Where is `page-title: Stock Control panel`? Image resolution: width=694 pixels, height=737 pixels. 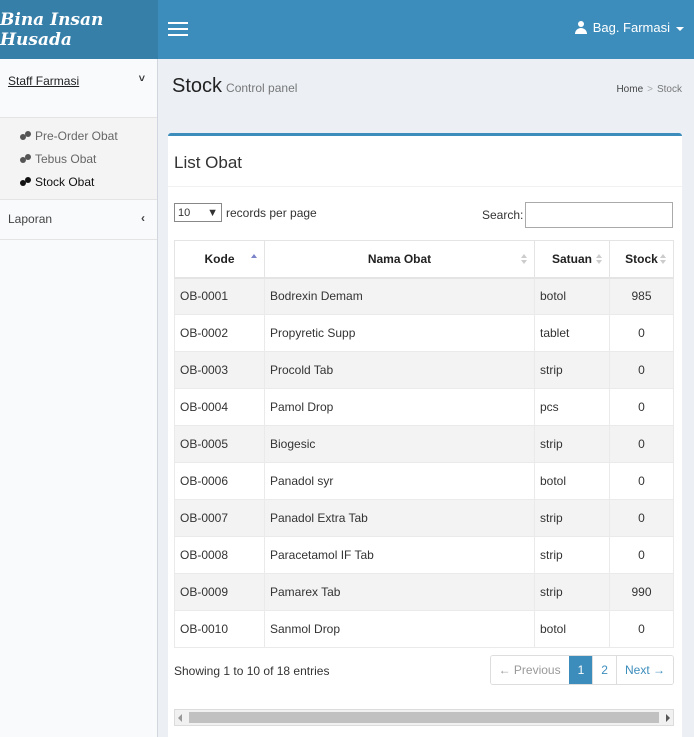
page-title: Stock Control panel is located at coordinates (234, 86).